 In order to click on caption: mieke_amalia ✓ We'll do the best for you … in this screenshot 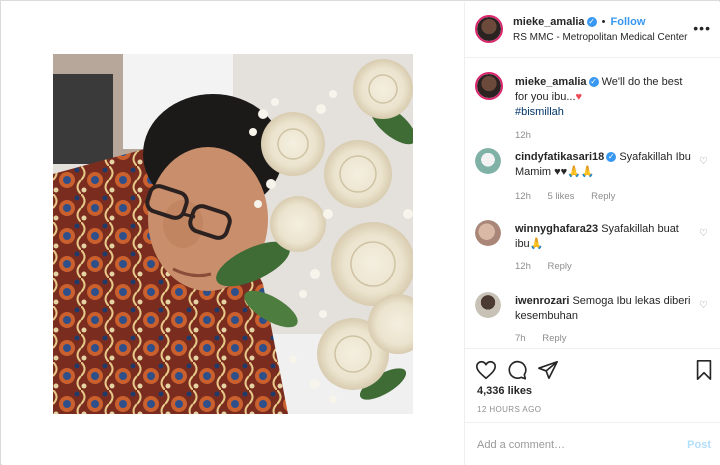, I will do `click(595, 107)`.